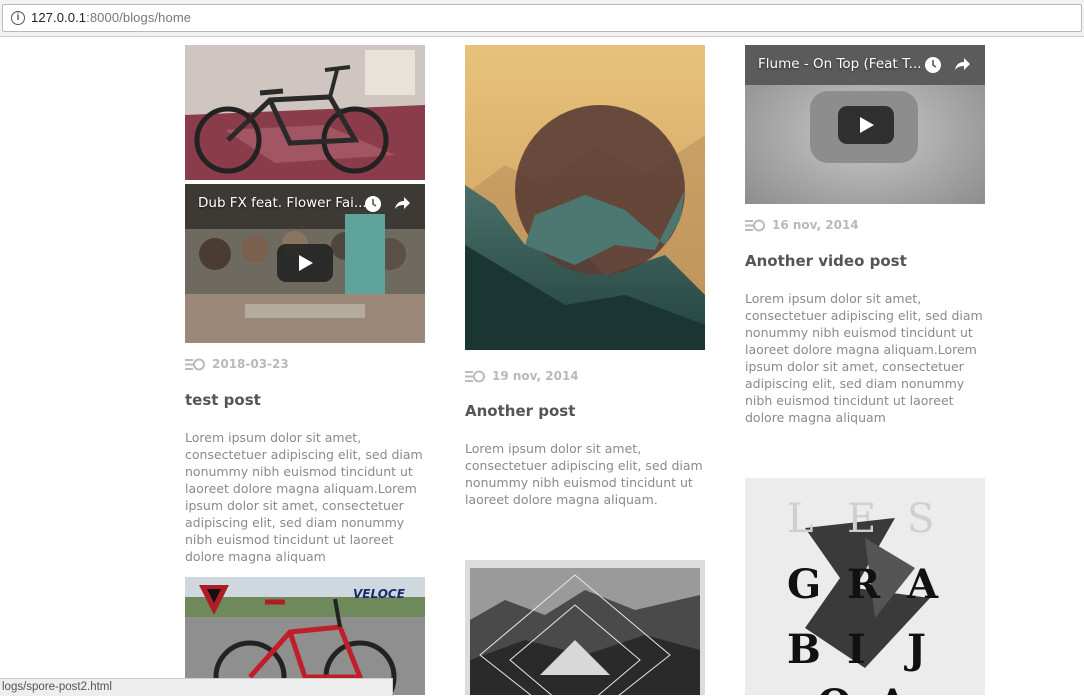 The height and width of the screenshot is (696, 1084). What do you see at coordinates (223, 400) in the screenshot?
I see `post-title: test post` at bounding box center [223, 400].